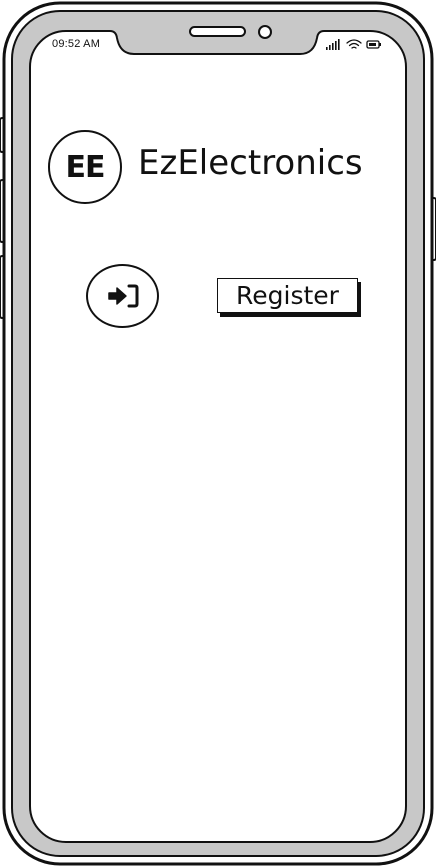 This screenshot has height=867, width=436. Describe the element at coordinates (333, 44) in the screenshot. I see `signal-icon` at that location.